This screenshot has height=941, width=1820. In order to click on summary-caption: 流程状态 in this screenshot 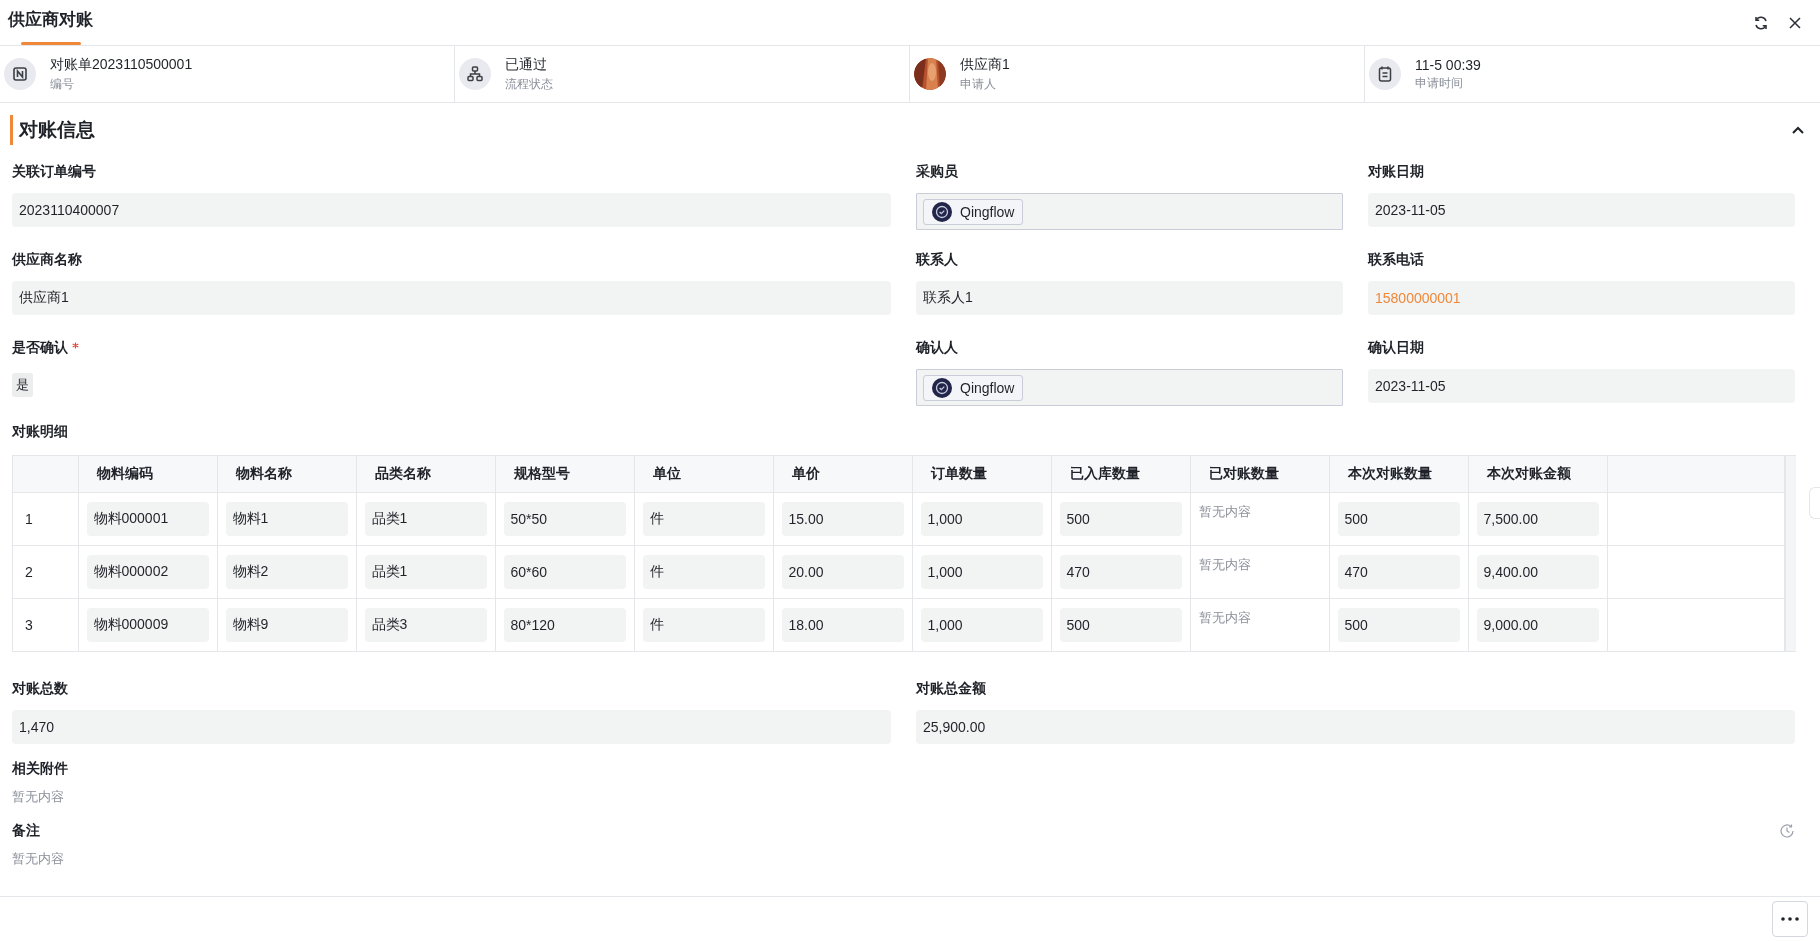, I will do `click(529, 84)`.